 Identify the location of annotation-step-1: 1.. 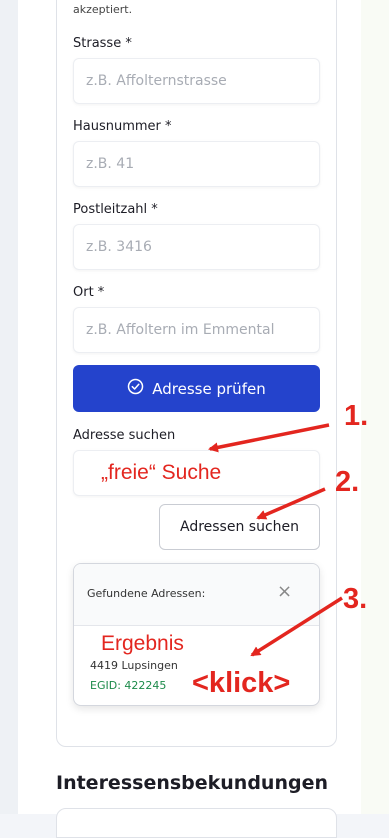
(356, 416).